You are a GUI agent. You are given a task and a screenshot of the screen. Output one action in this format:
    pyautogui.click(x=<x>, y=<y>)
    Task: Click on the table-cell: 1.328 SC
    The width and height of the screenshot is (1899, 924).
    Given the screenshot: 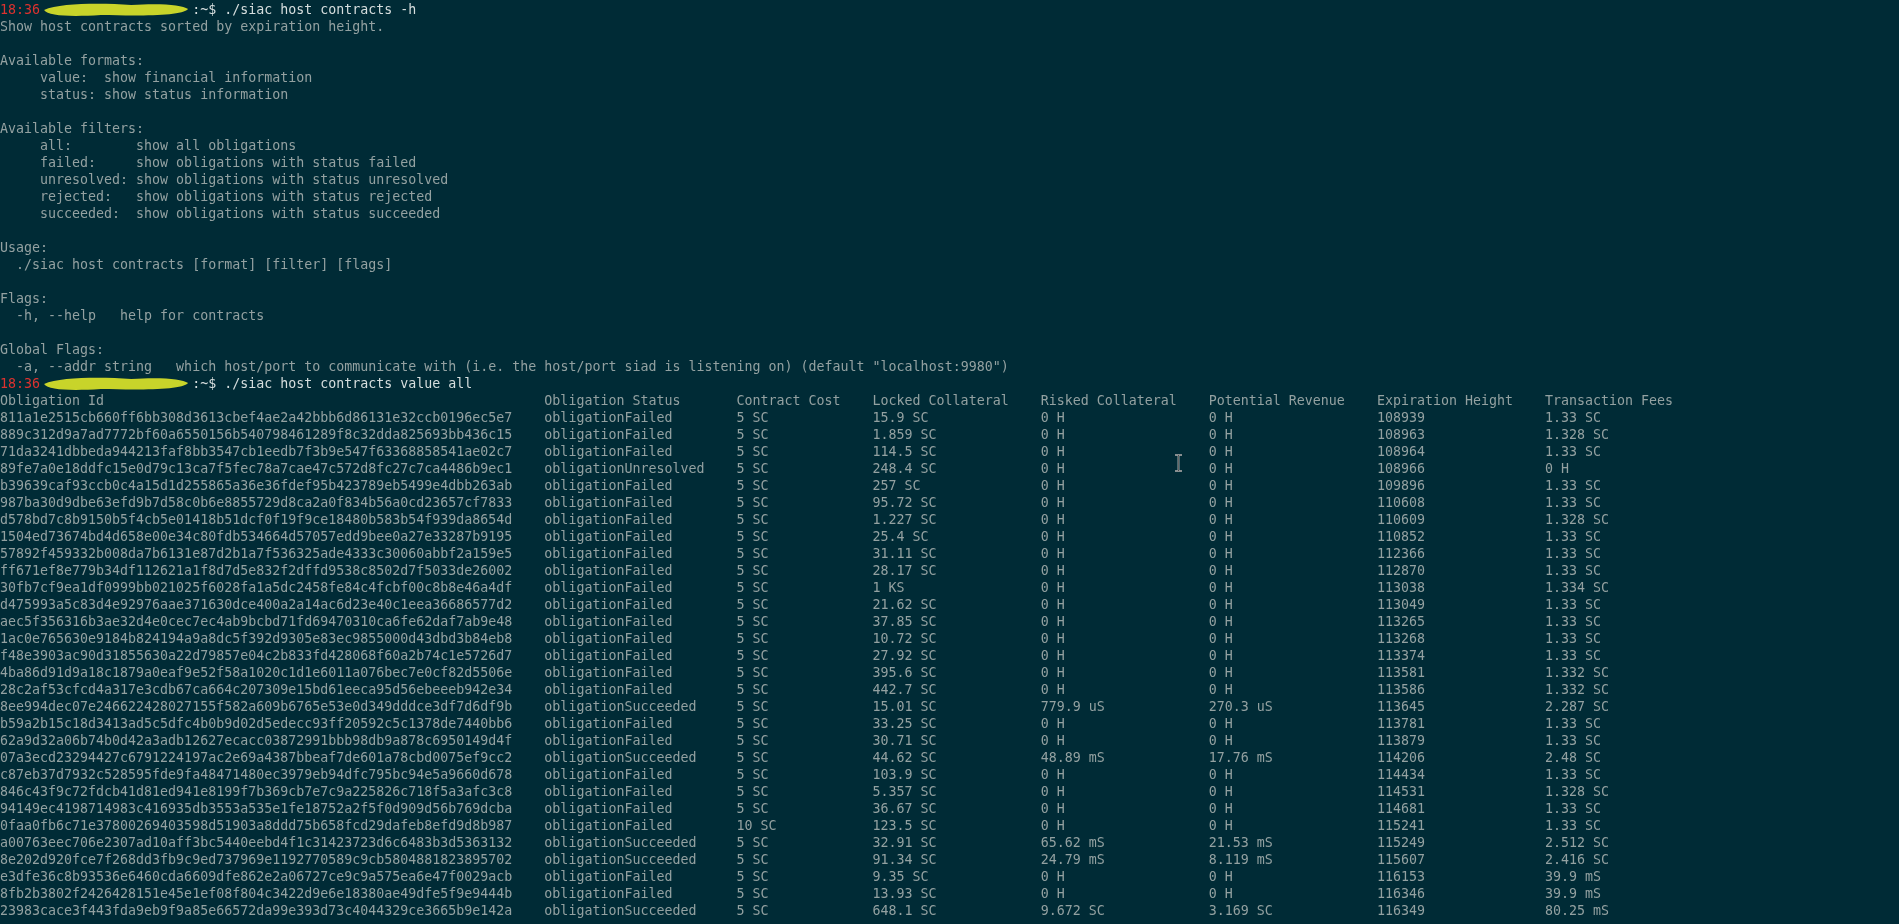 What is the action you would take?
    pyautogui.click(x=1577, y=434)
    